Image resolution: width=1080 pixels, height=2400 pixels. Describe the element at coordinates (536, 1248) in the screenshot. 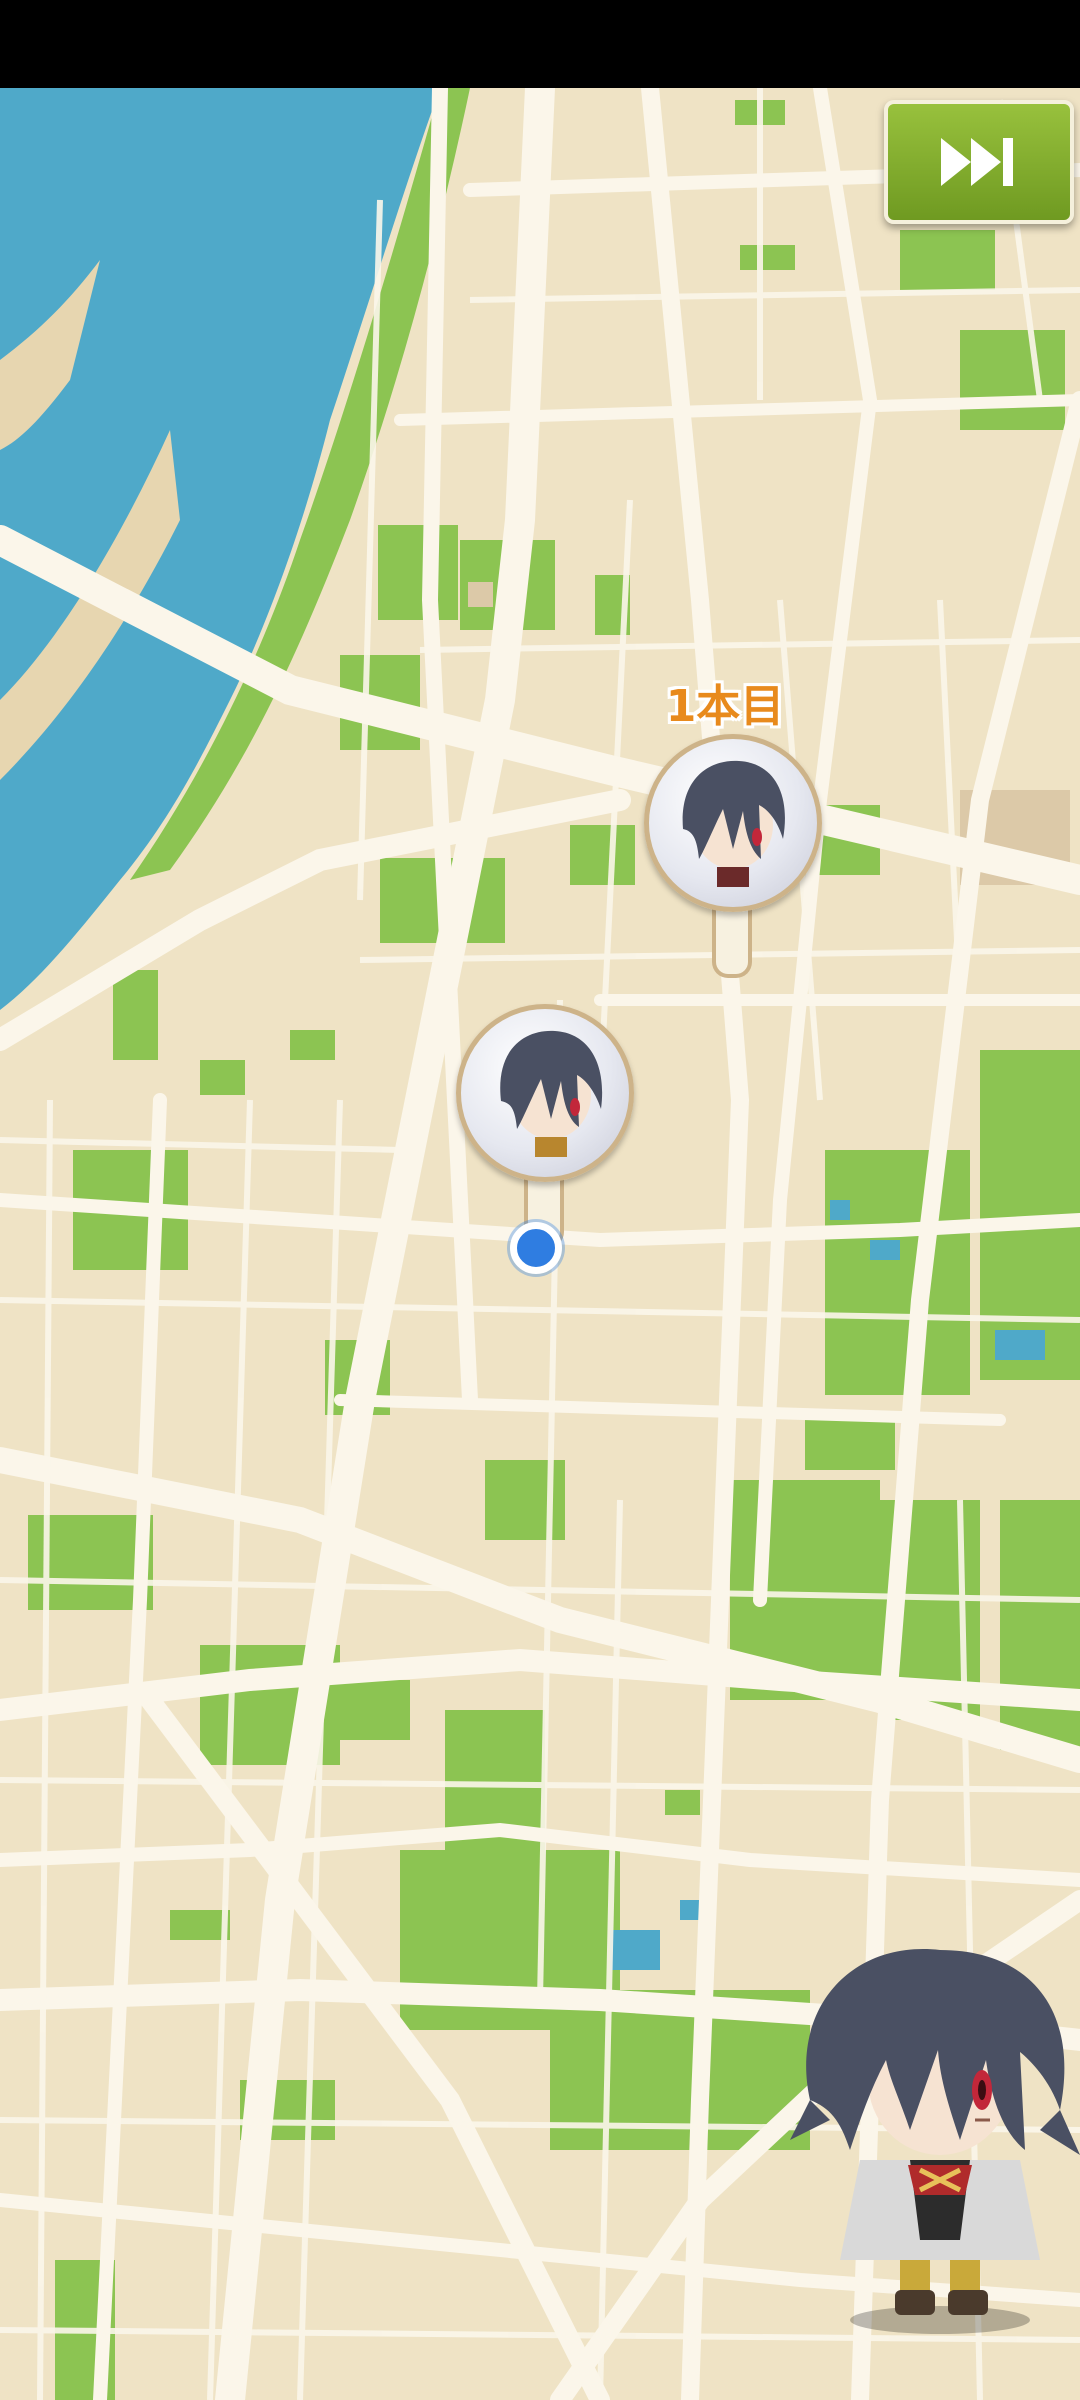

I see `location-dot-icon` at that location.